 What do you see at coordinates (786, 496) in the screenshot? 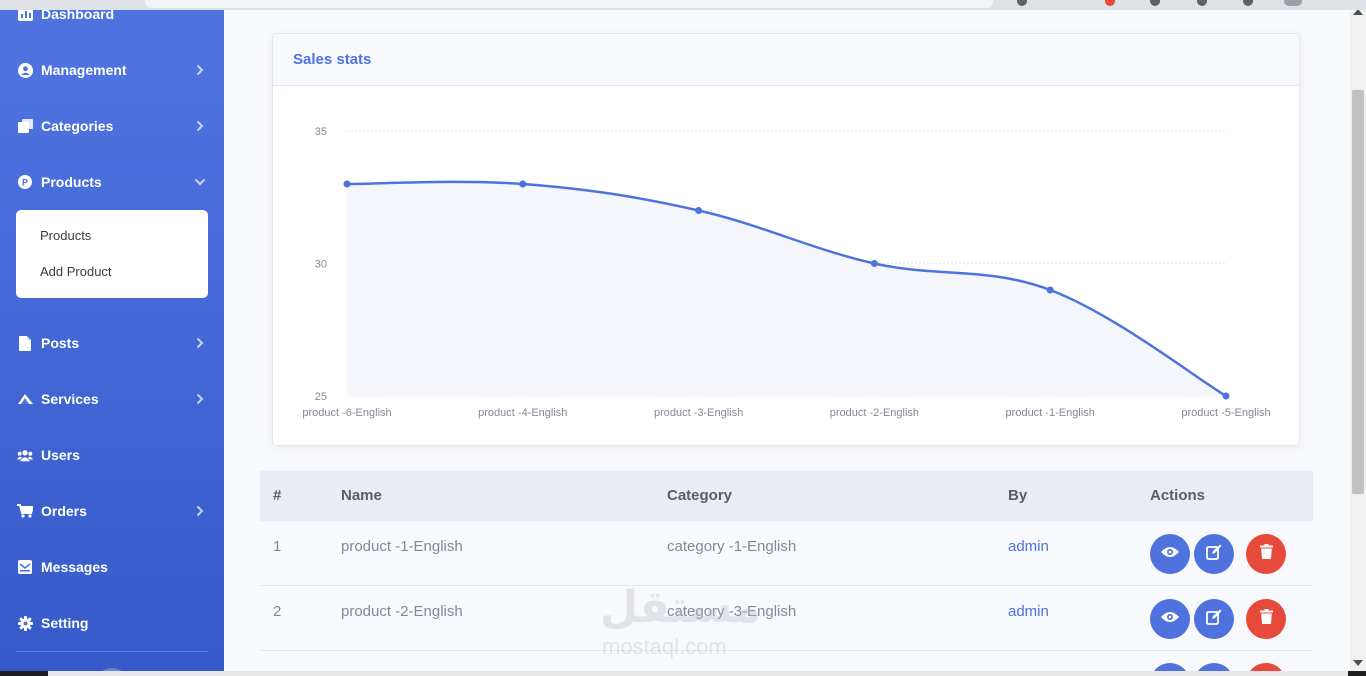
I see `table-header: # Name Category By Actions` at bounding box center [786, 496].